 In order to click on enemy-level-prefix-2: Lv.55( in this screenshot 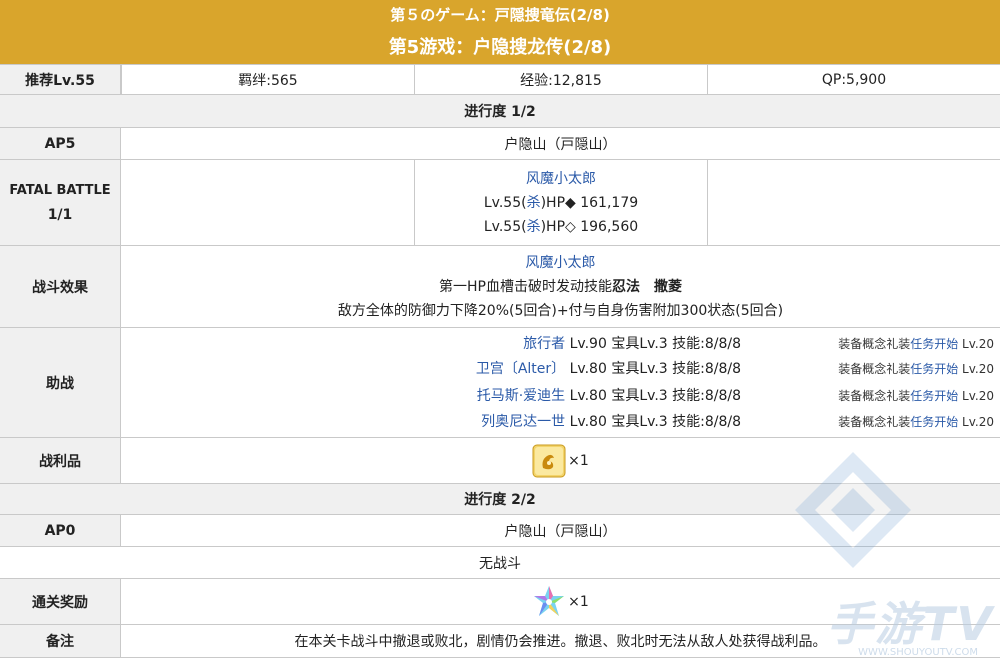, I will do `click(505, 226)`.